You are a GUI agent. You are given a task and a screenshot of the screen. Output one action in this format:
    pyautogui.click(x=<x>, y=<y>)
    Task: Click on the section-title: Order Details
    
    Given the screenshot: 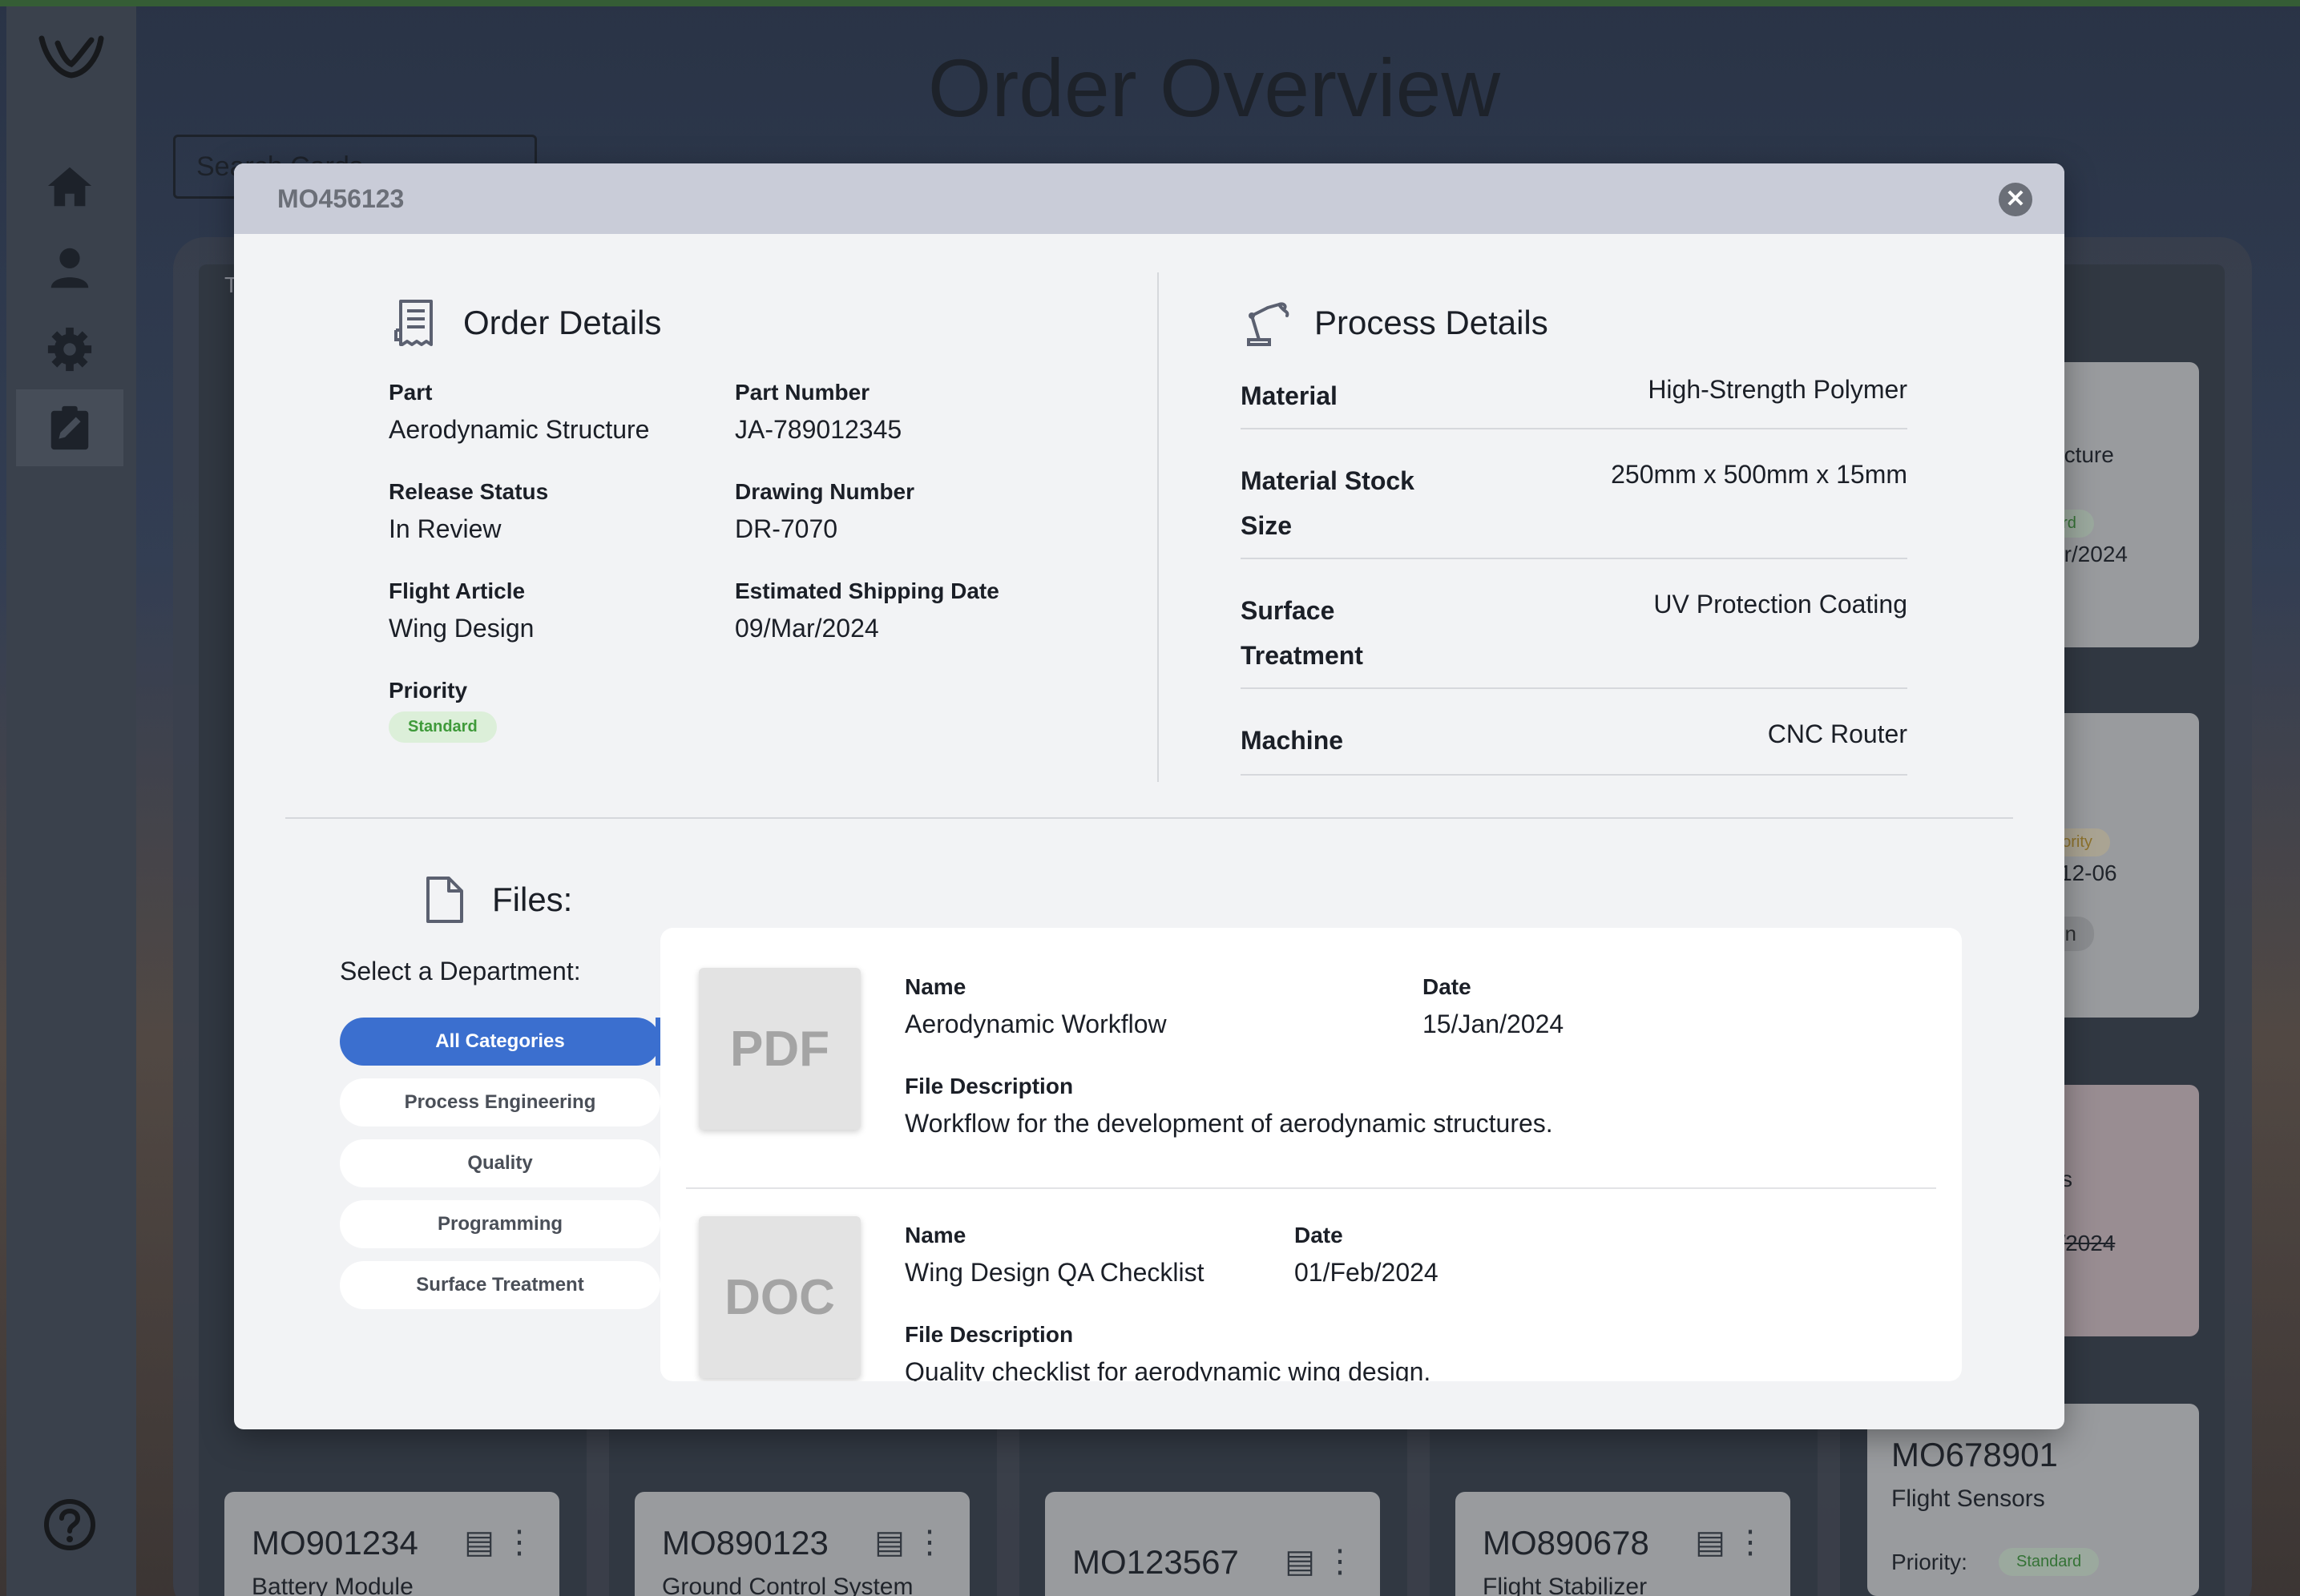 What is the action you would take?
    pyautogui.click(x=562, y=322)
    